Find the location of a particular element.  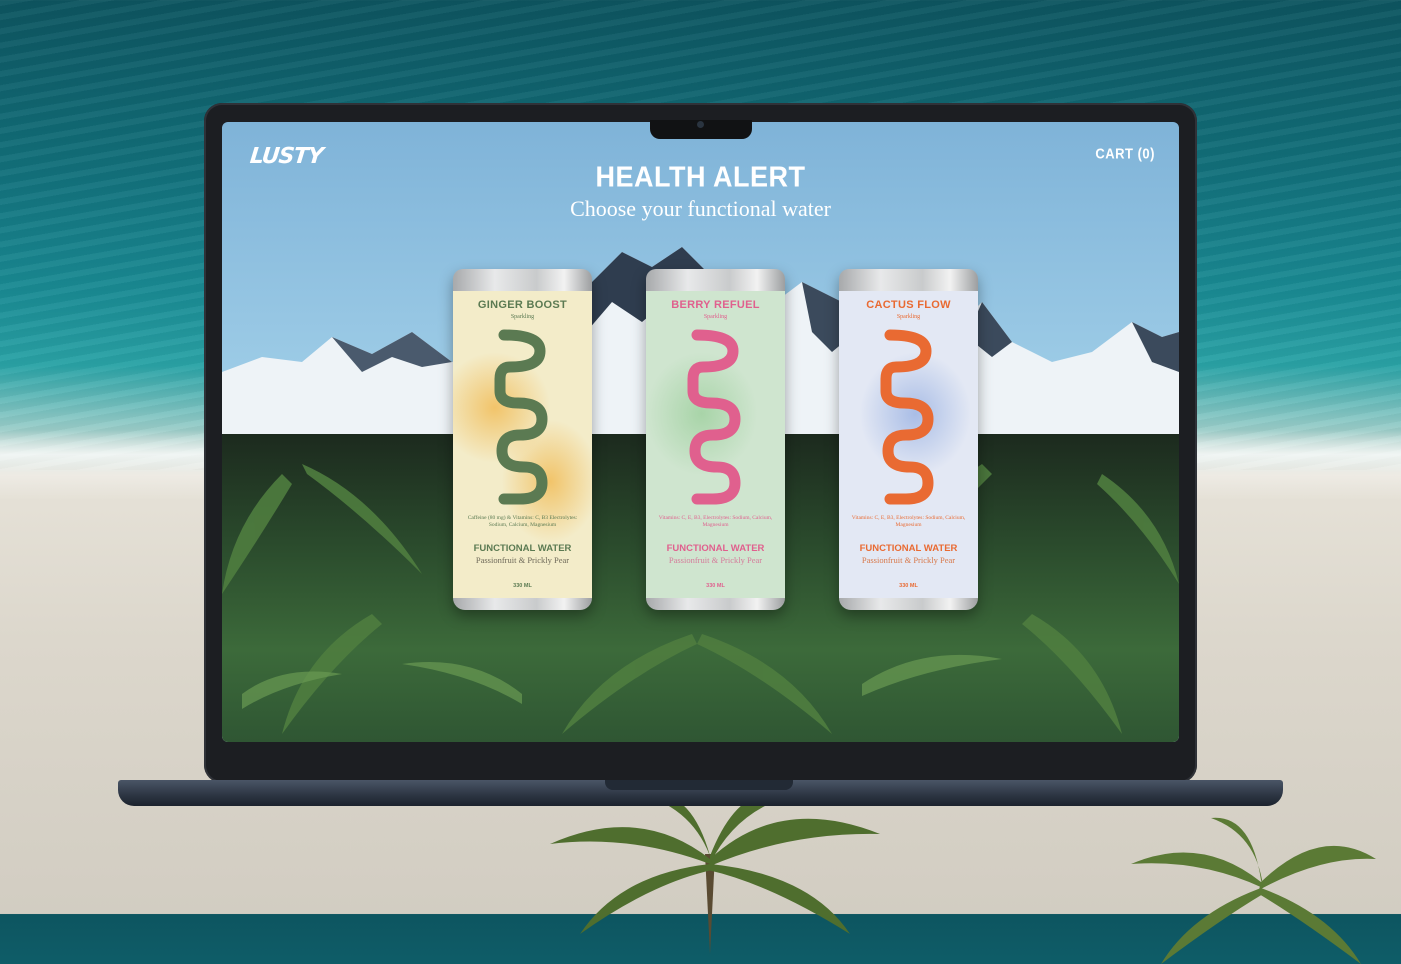

laptop-base-notch is located at coordinates (699, 785).